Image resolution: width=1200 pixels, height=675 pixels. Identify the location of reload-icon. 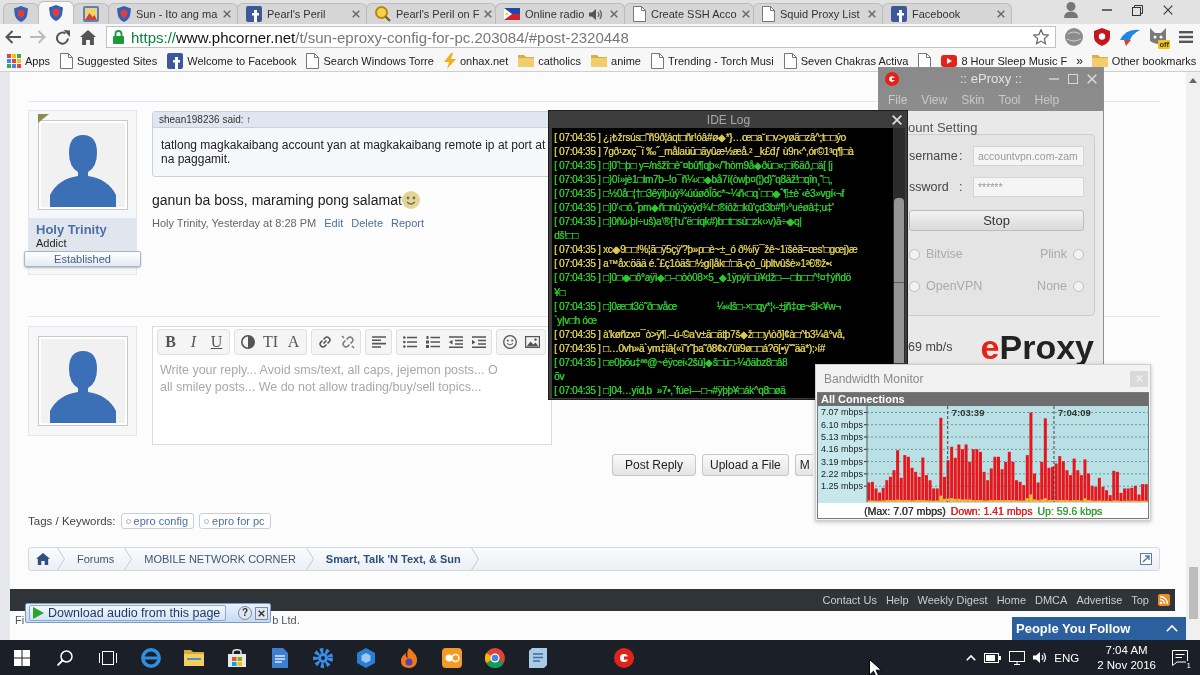
(62, 37).